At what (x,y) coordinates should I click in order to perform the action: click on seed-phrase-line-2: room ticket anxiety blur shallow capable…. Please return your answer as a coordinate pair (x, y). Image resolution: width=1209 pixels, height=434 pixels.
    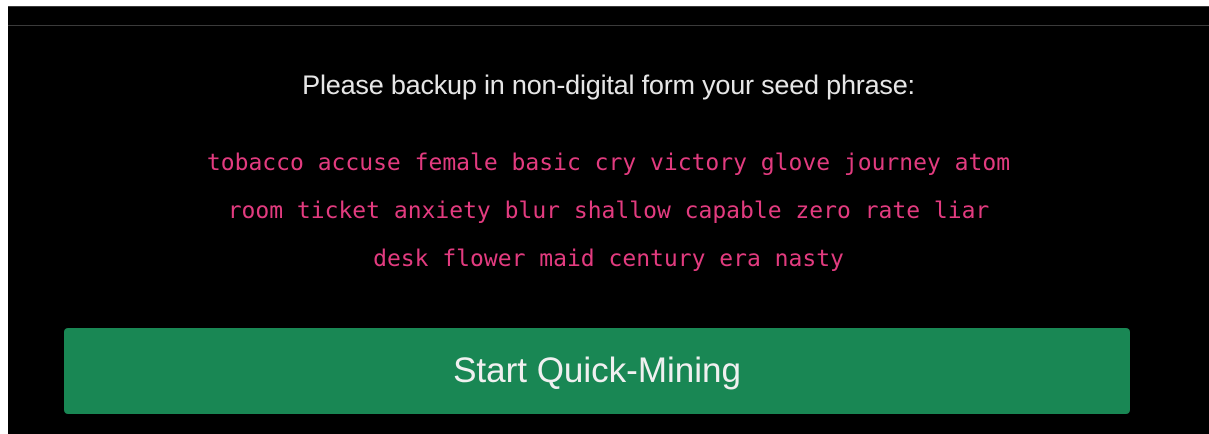
    Looking at the image, I should click on (608, 211).